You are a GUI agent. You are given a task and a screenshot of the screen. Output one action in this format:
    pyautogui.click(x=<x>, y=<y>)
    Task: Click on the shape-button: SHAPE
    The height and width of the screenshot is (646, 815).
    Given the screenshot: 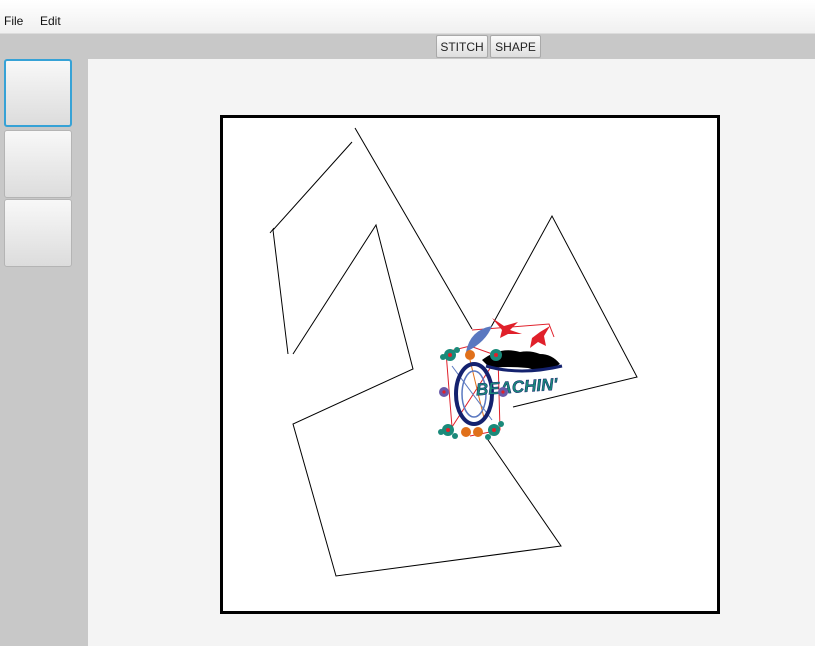 What is the action you would take?
    pyautogui.click(x=515, y=46)
    